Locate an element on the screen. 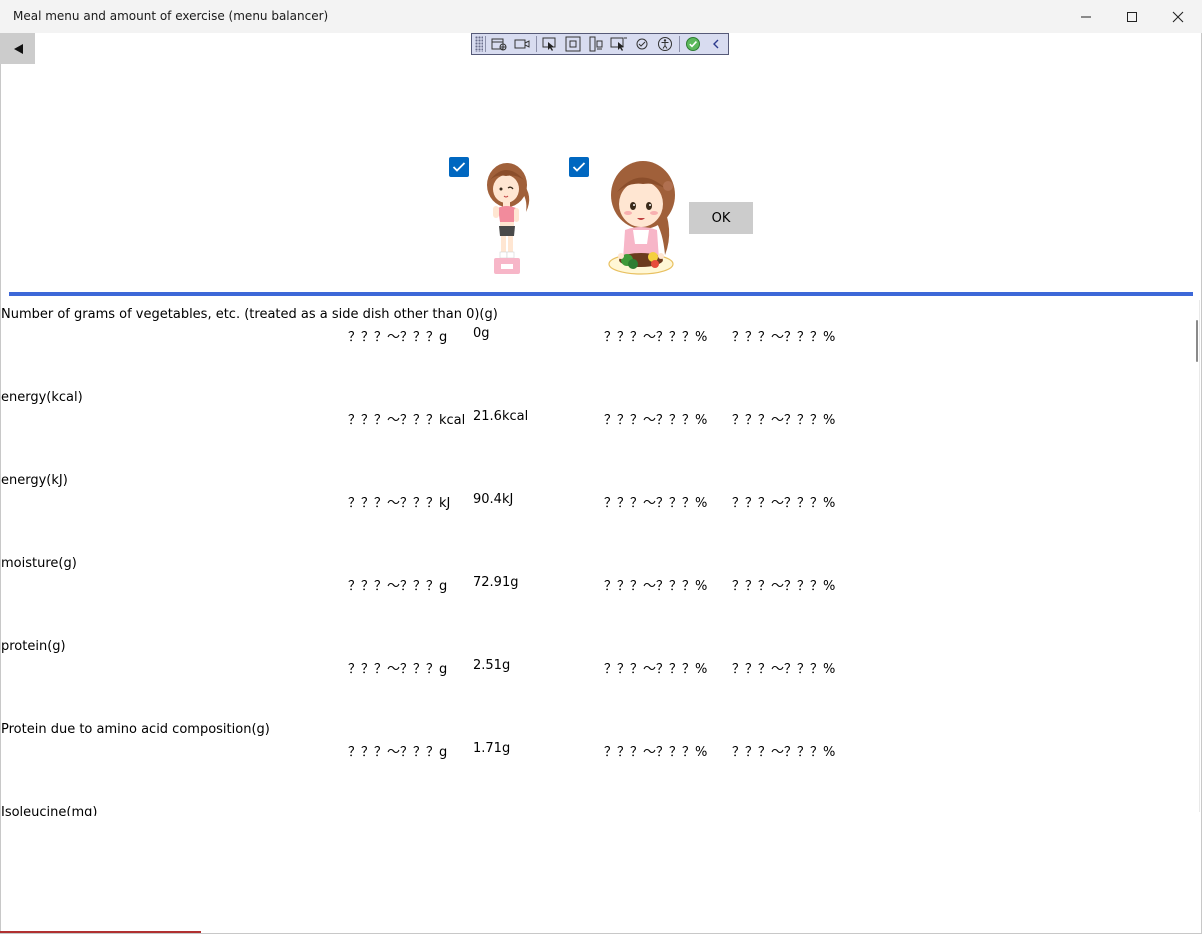 The height and width of the screenshot is (934, 1202). display-layout-icon is located at coordinates (619, 44).